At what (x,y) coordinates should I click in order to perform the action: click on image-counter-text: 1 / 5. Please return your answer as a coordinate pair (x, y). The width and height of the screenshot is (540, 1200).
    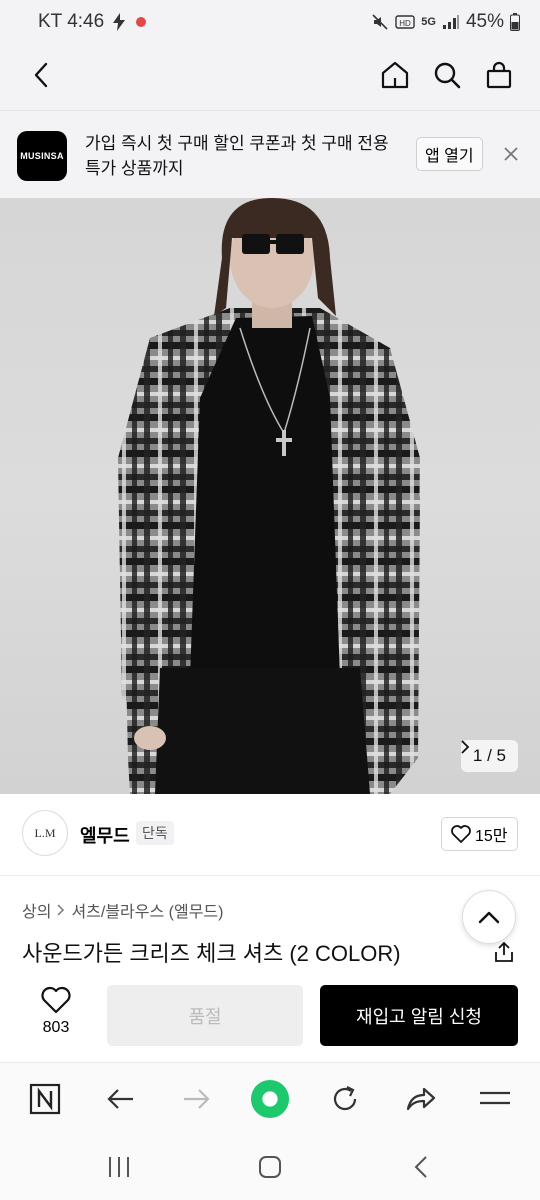
    Looking at the image, I should click on (489, 755).